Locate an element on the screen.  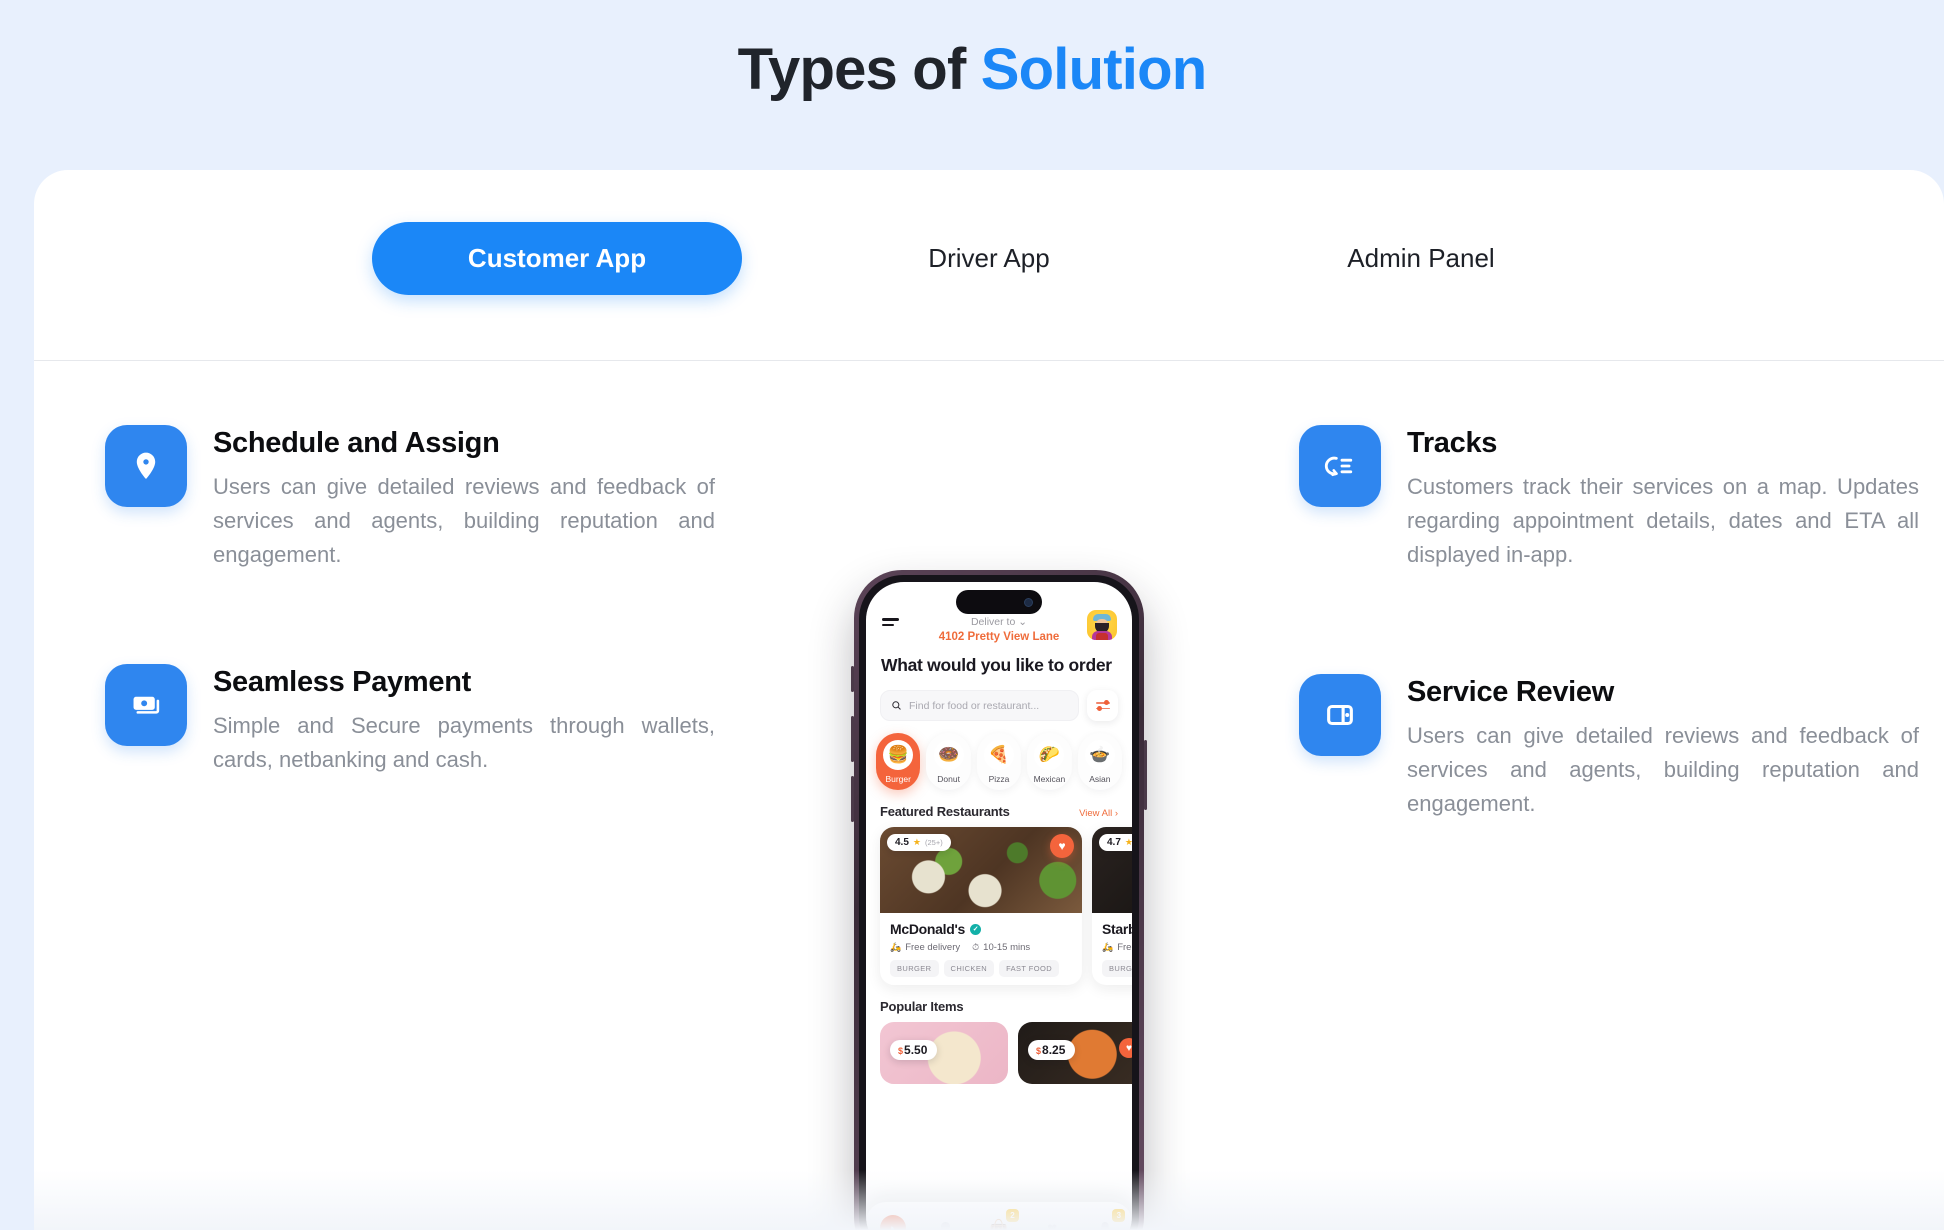
star-icon: ★ is located at coordinates (916, 842).